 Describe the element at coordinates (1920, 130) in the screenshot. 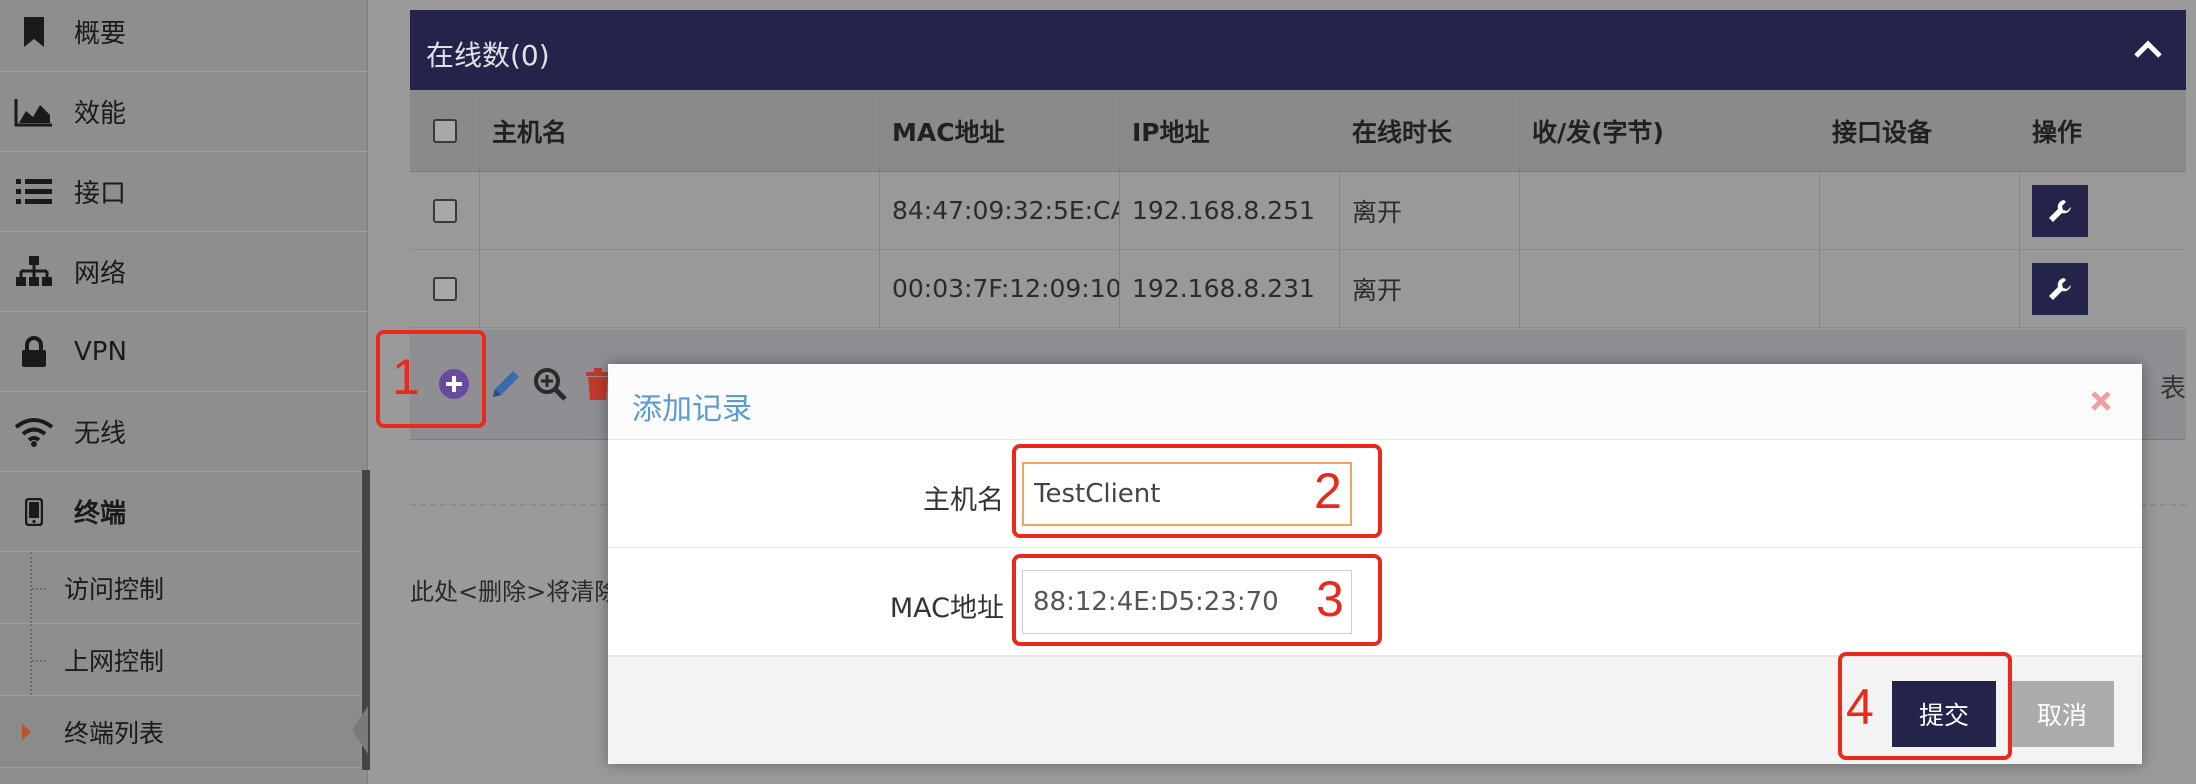

I see `column-header: 接口设备` at that location.